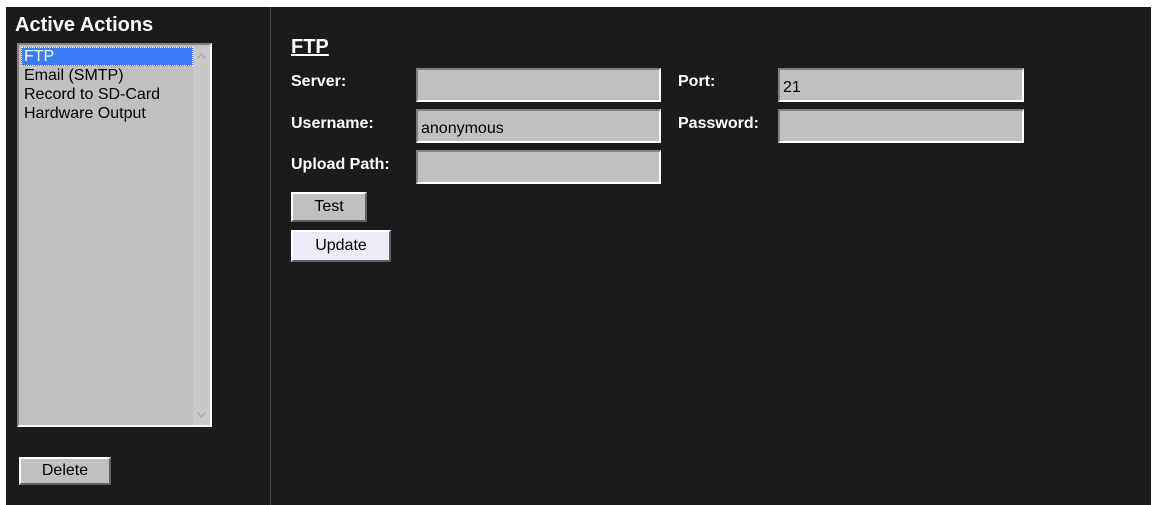 Image resolution: width=1157 pixels, height=505 pixels. I want to click on chevron-down-icon, so click(201, 414).